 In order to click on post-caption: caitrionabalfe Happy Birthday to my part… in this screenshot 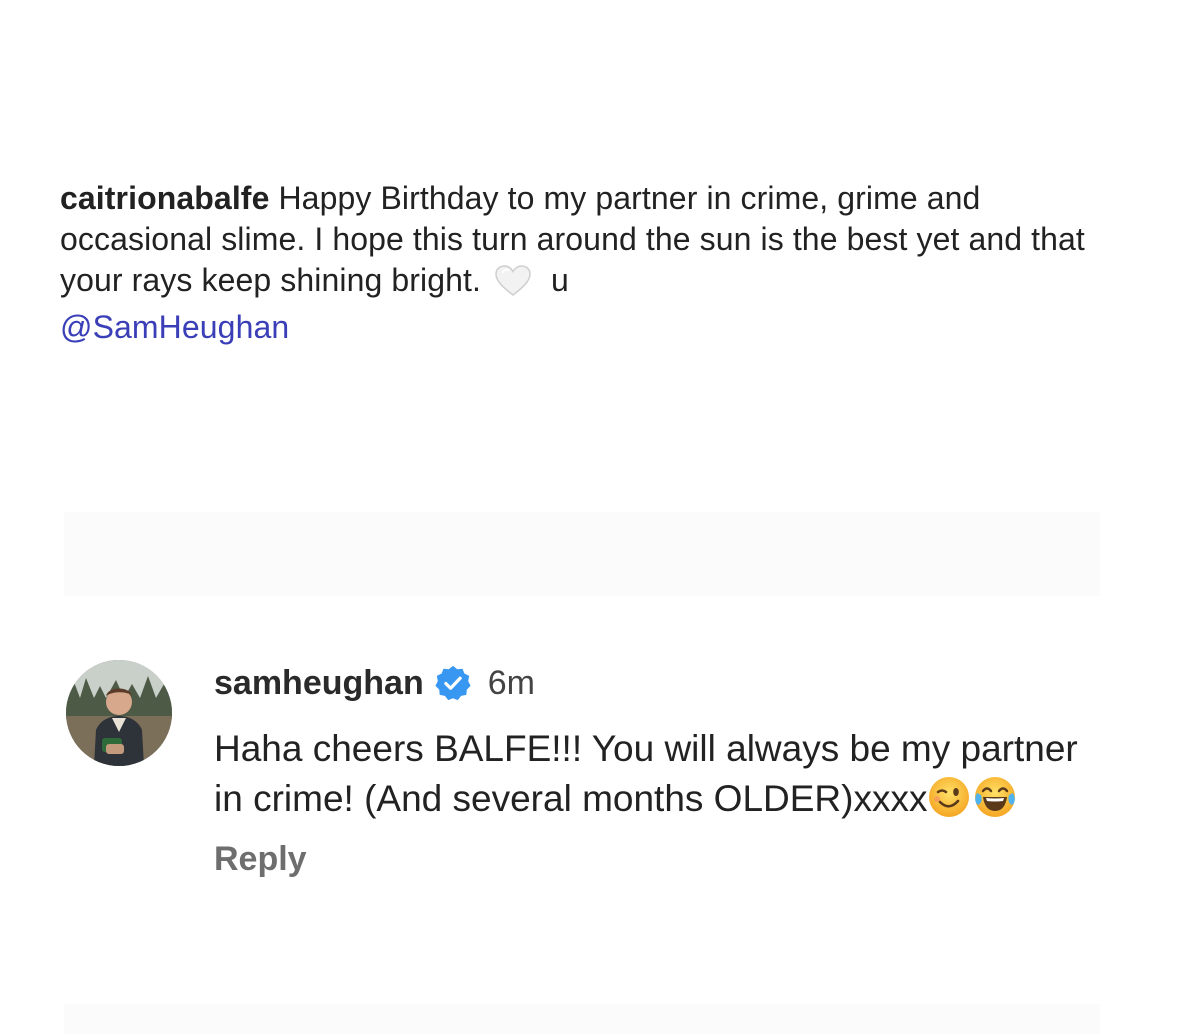, I will do `click(590, 263)`.